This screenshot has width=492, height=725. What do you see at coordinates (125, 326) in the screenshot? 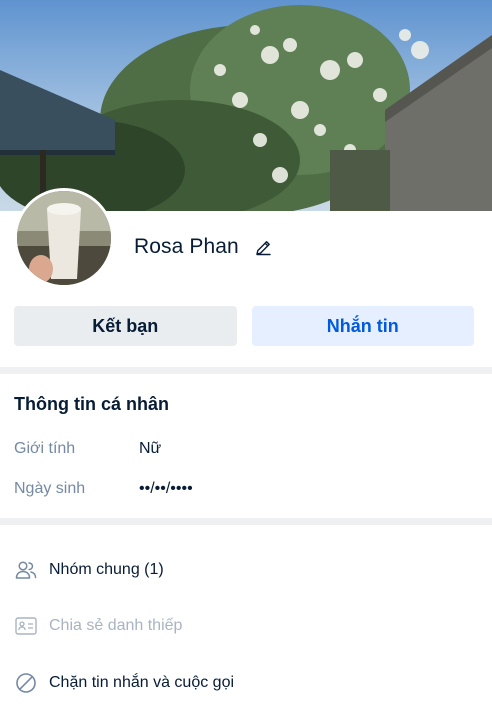
I see `add-friend-button: Kết bạn` at bounding box center [125, 326].